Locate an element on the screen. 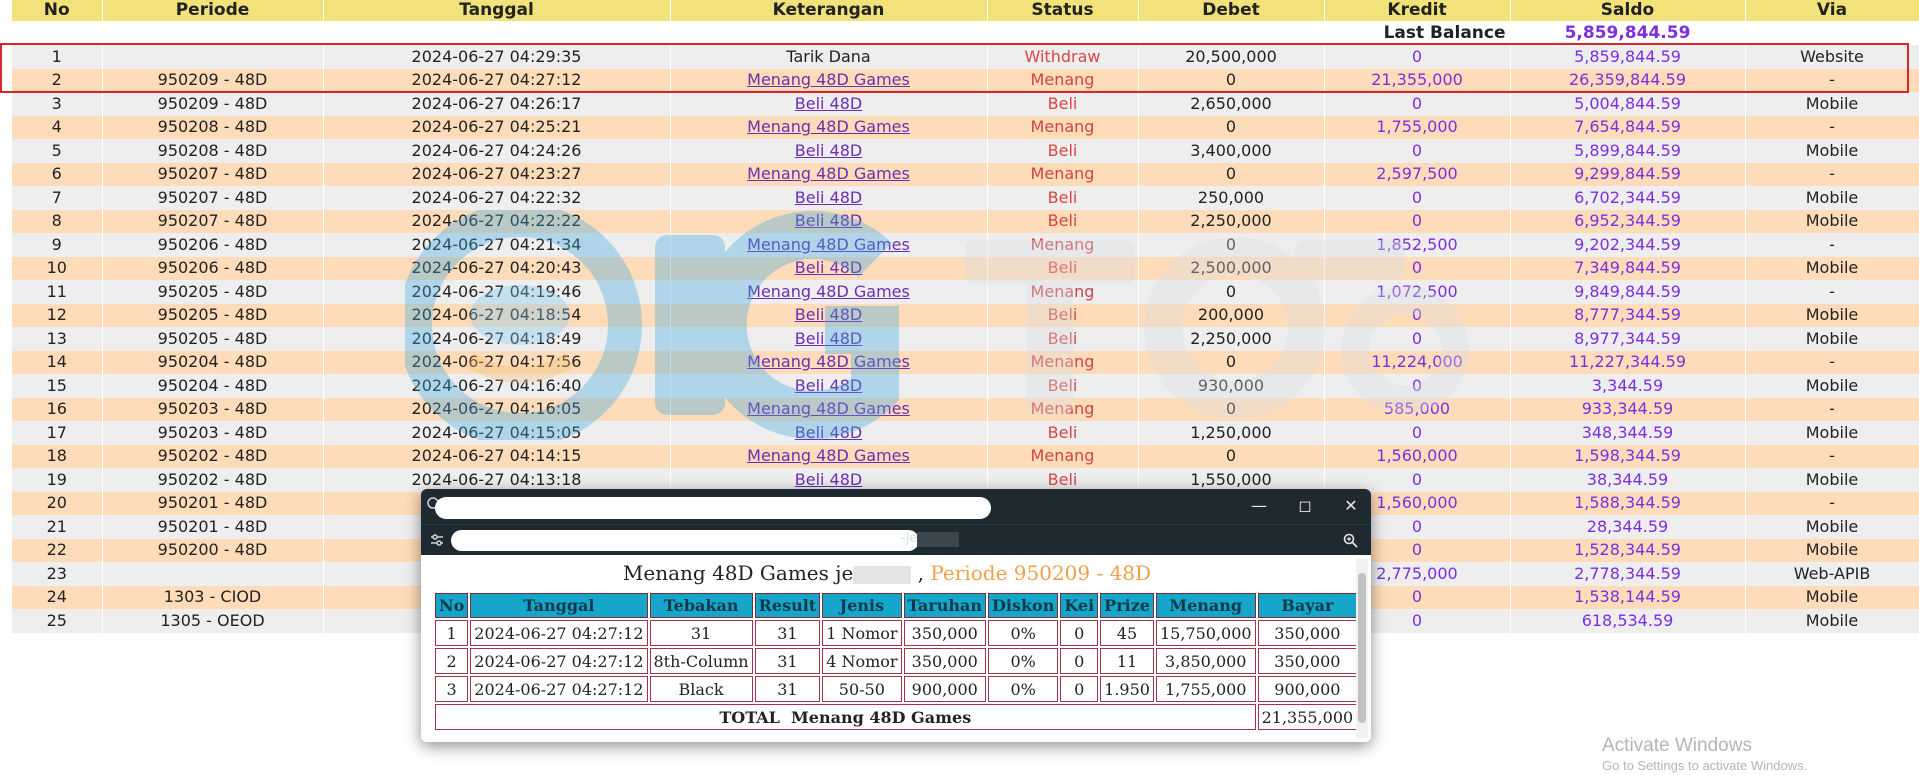  bet-cell-jenis: 50-50 is located at coordinates (862, 689).